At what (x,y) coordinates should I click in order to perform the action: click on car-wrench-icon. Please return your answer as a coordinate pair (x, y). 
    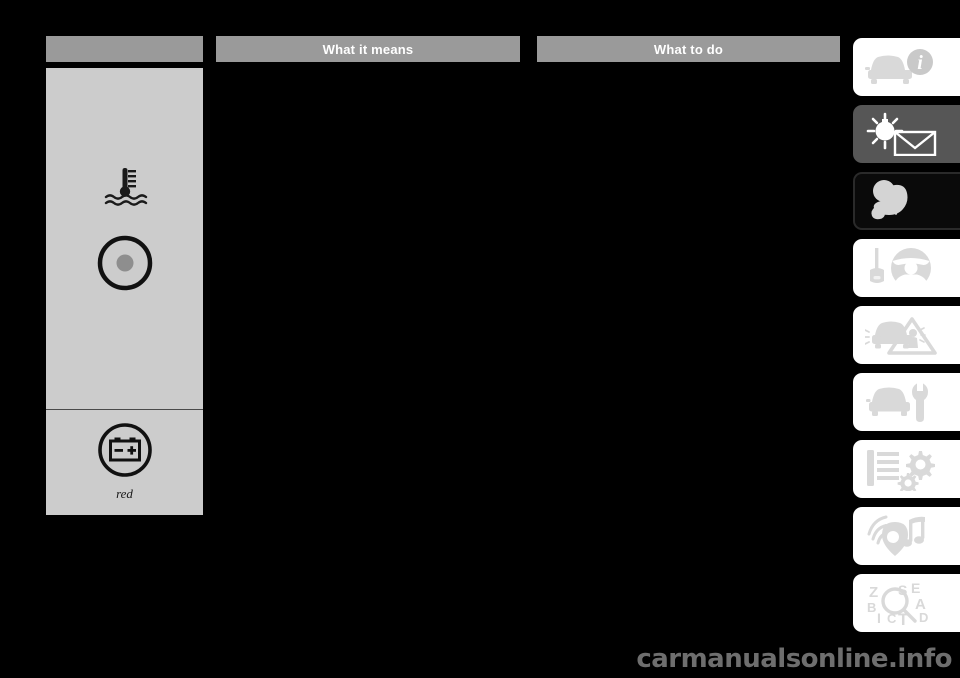
    Looking at the image, I should click on (897, 401).